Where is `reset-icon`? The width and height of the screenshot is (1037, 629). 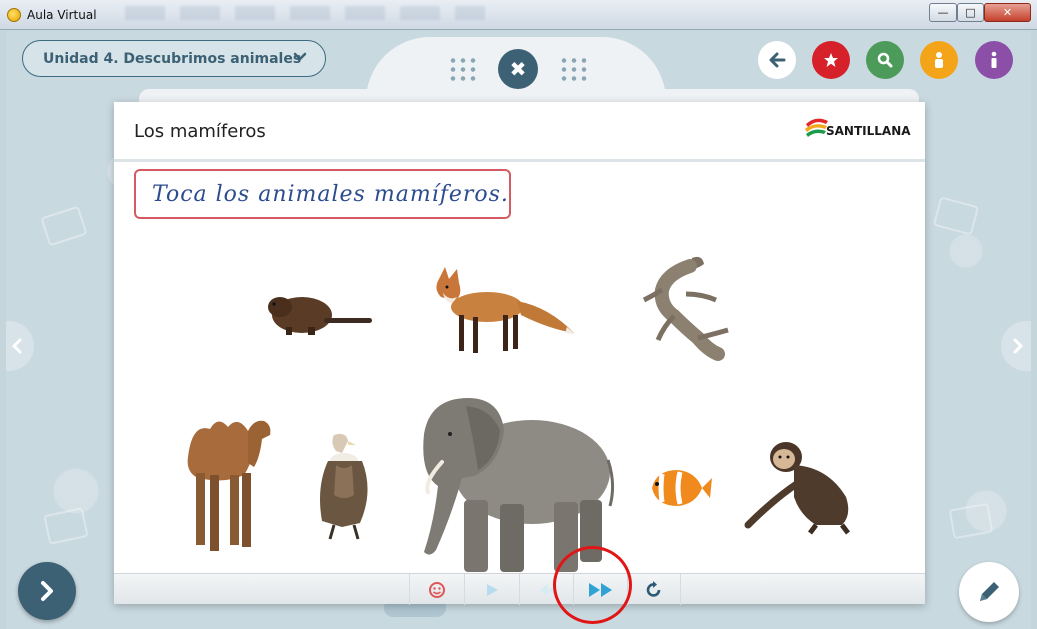 reset-icon is located at coordinates (653, 588).